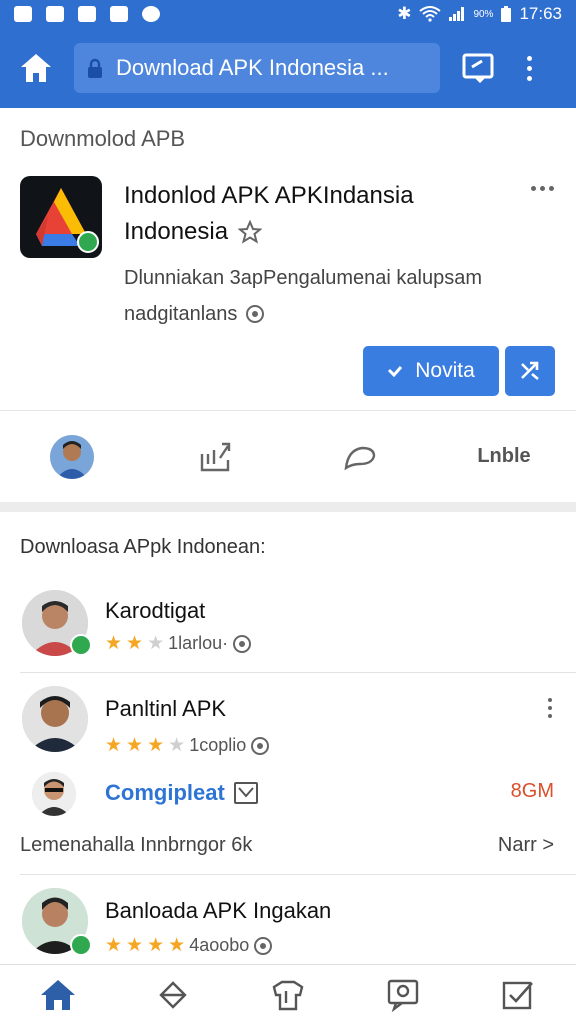 Image resolution: width=576 pixels, height=1024 pixels. I want to click on battery-icon, so click(506, 14).